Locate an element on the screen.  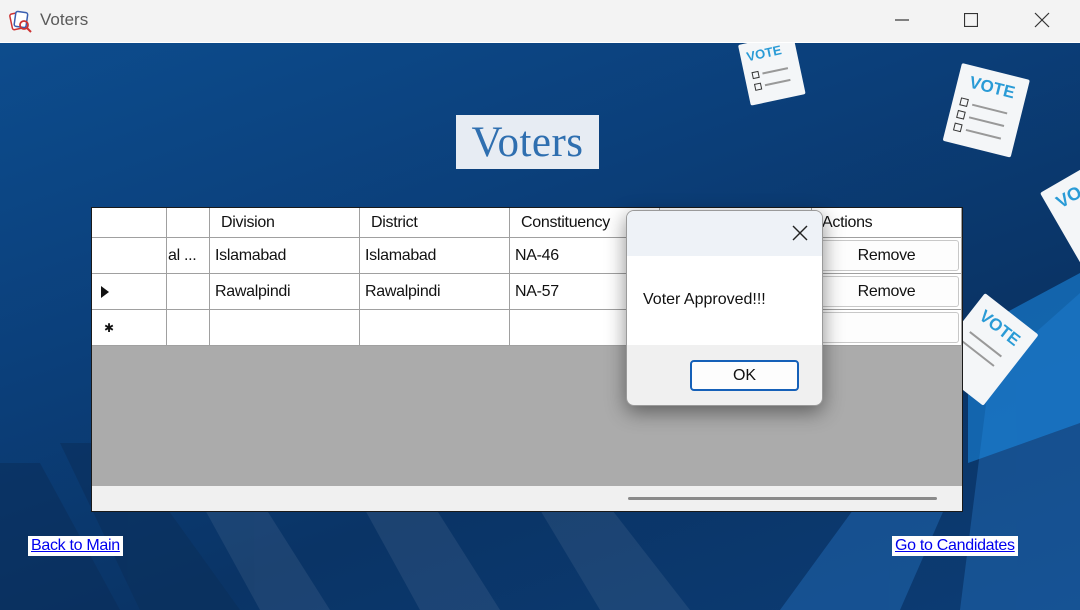
scrollbar-thumb is located at coordinates (782, 498).